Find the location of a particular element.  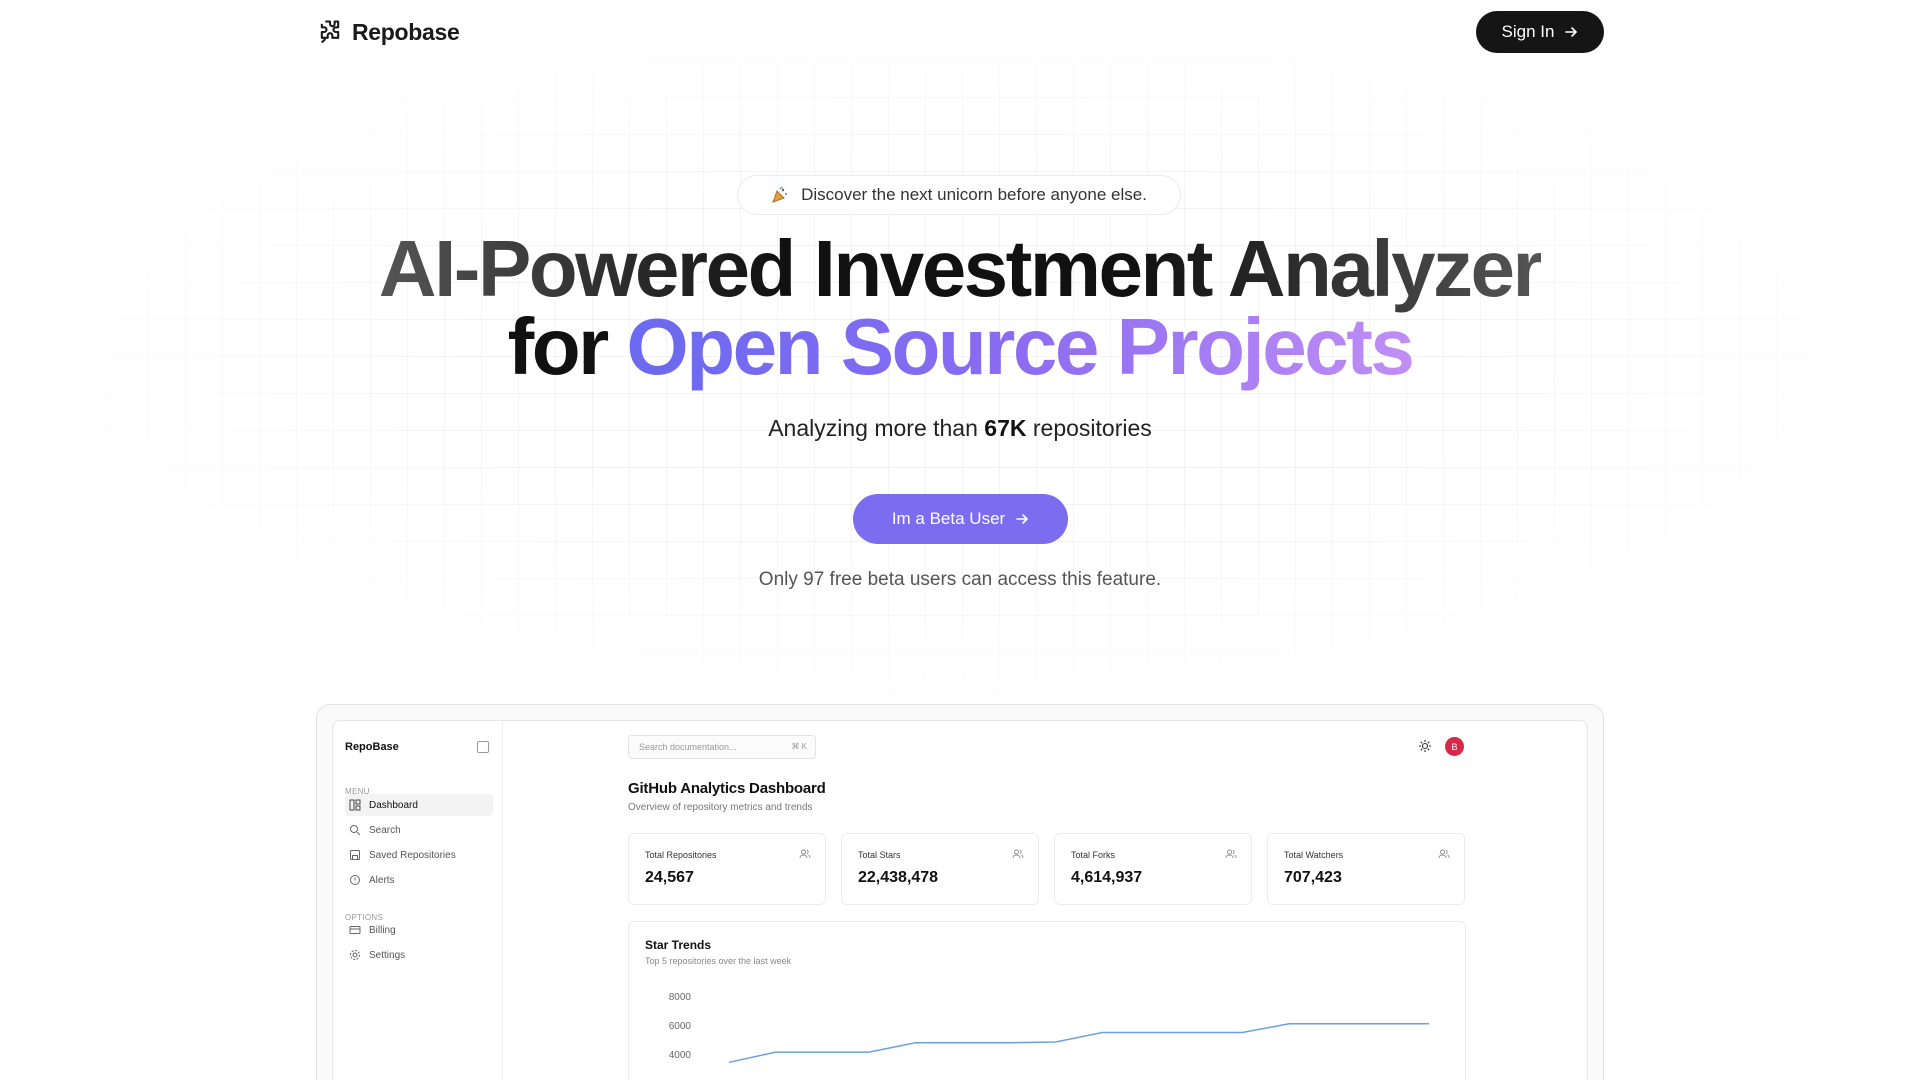

party-popper-icon is located at coordinates (780, 195).